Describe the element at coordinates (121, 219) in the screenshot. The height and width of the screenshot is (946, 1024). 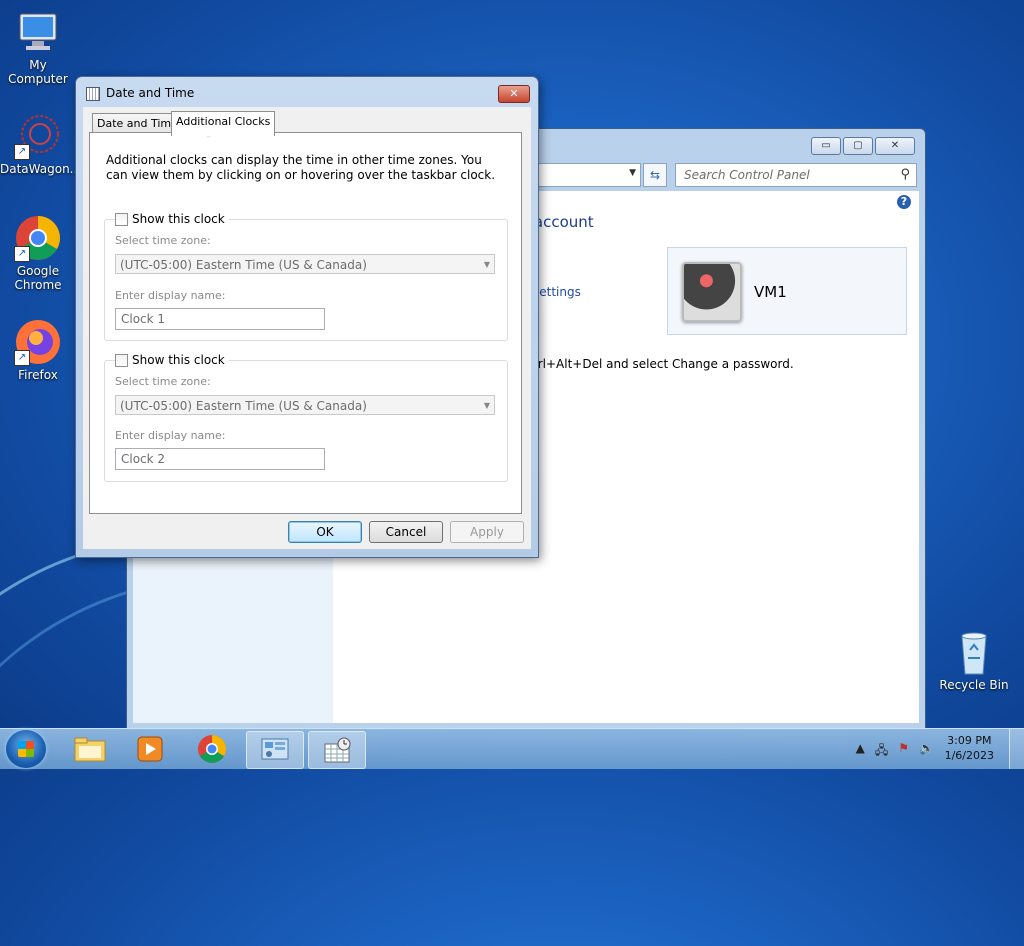
I see `show-clock-1-checkbox` at that location.